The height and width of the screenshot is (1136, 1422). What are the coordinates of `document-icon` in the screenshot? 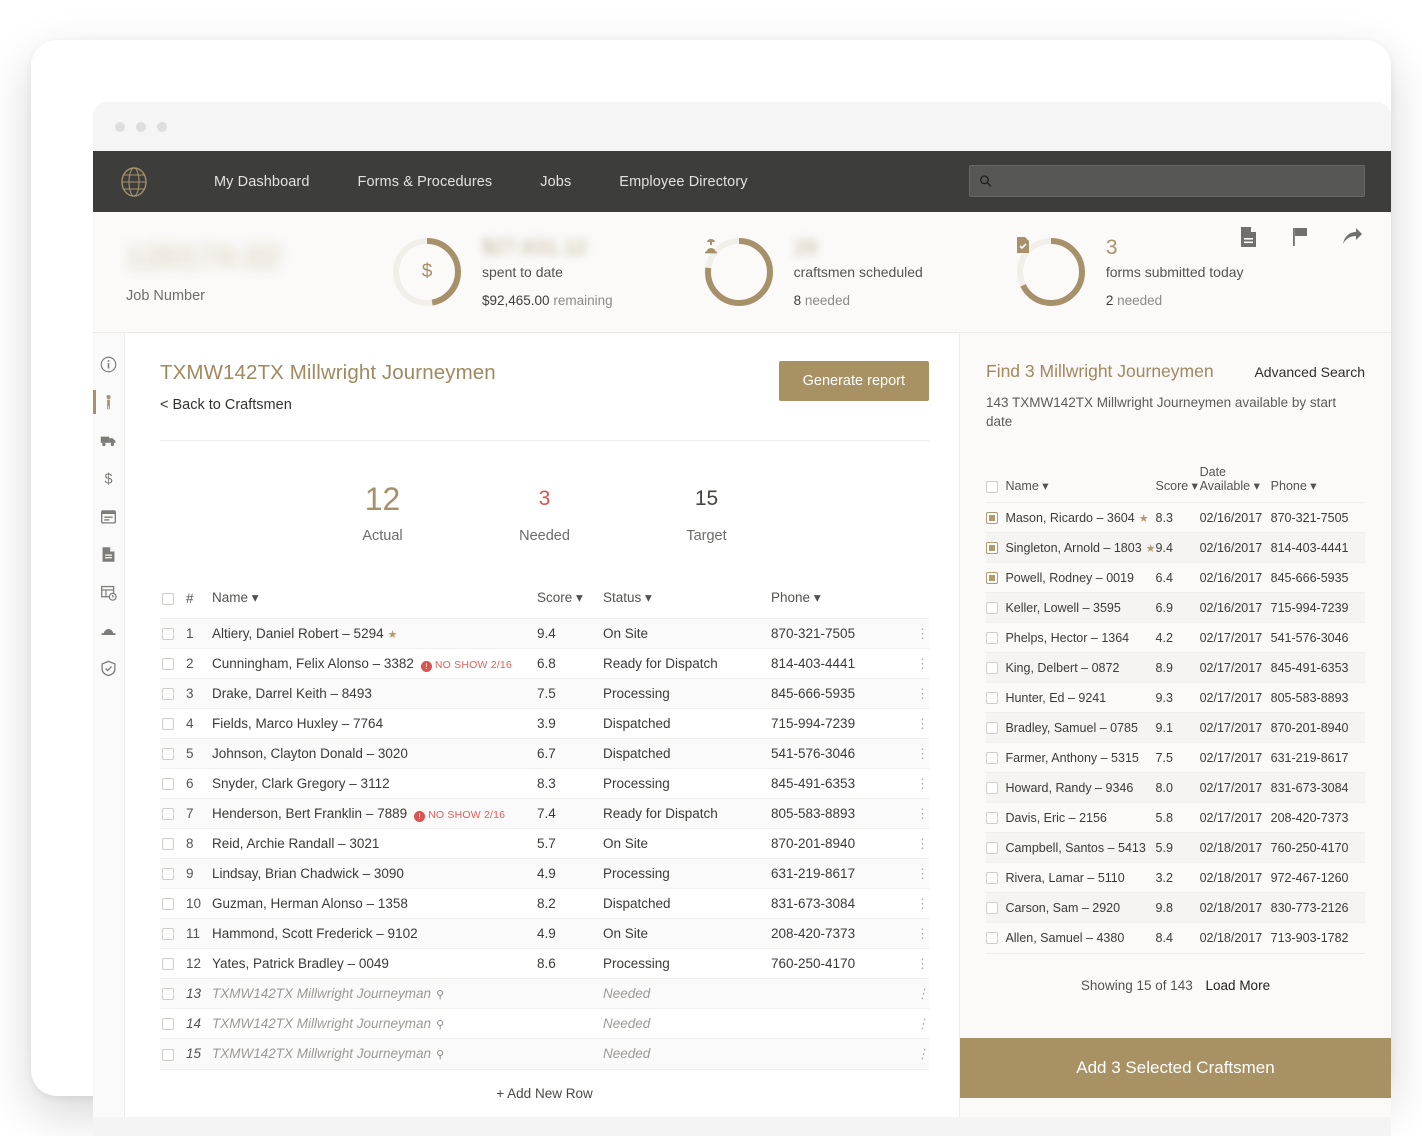 It's located at (1248, 237).